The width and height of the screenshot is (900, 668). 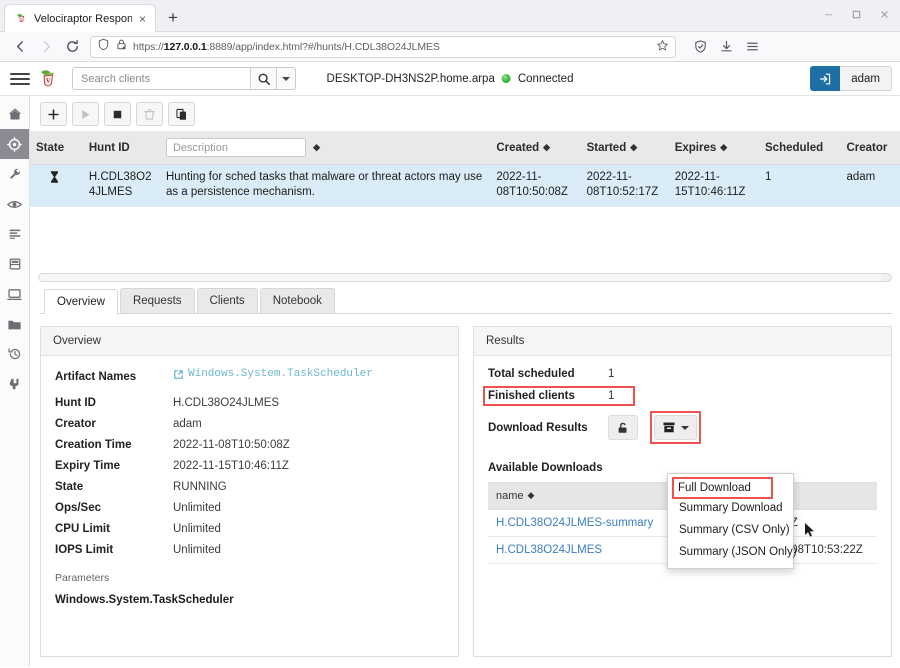 I want to click on new-tab-button: +, so click(x=173, y=18).